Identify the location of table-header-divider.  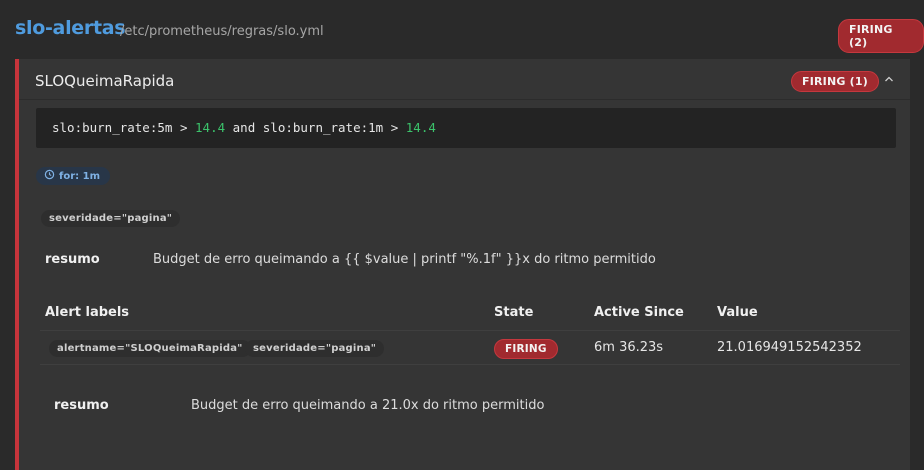
(470, 330).